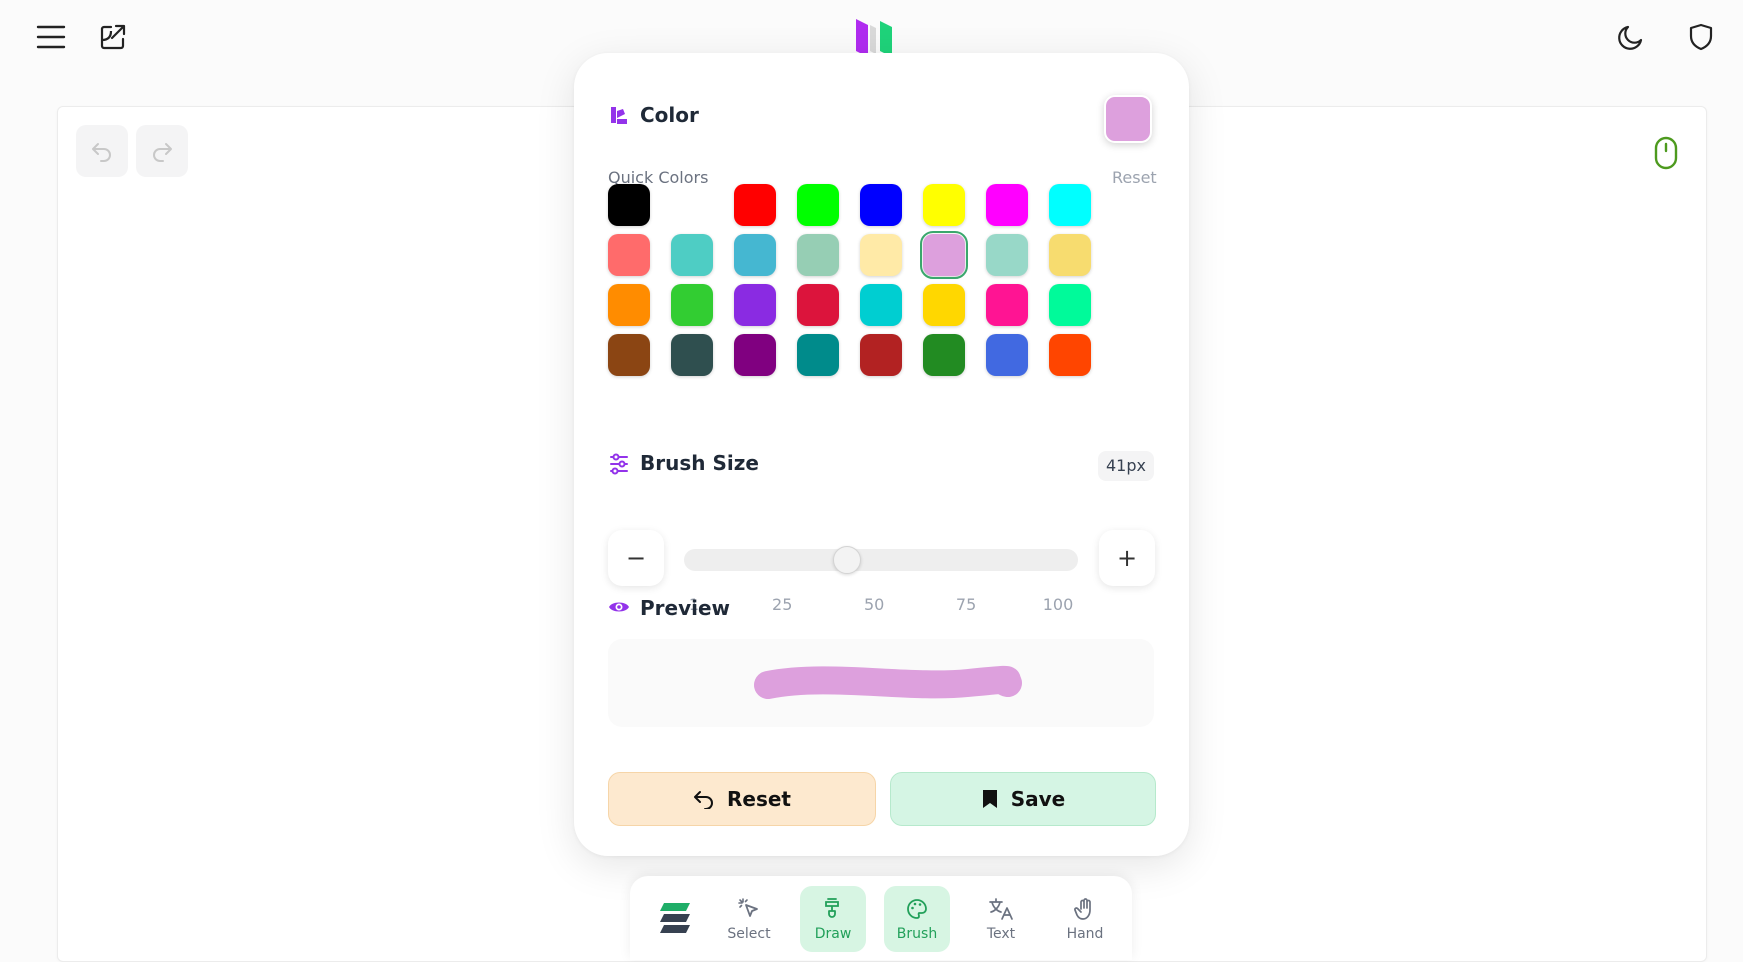 The width and height of the screenshot is (1743, 962). Describe the element at coordinates (888, 682) in the screenshot. I see `brush-stroke-preview` at that location.